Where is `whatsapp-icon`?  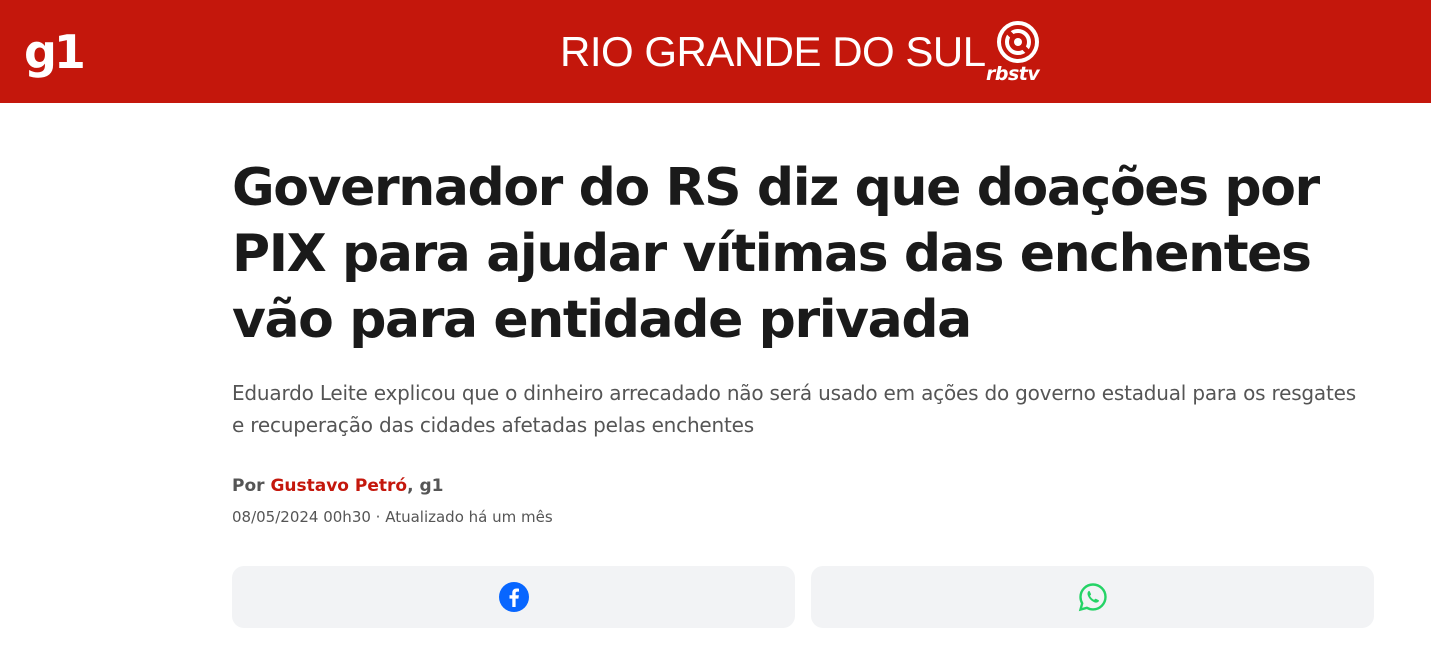 whatsapp-icon is located at coordinates (1092, 597).